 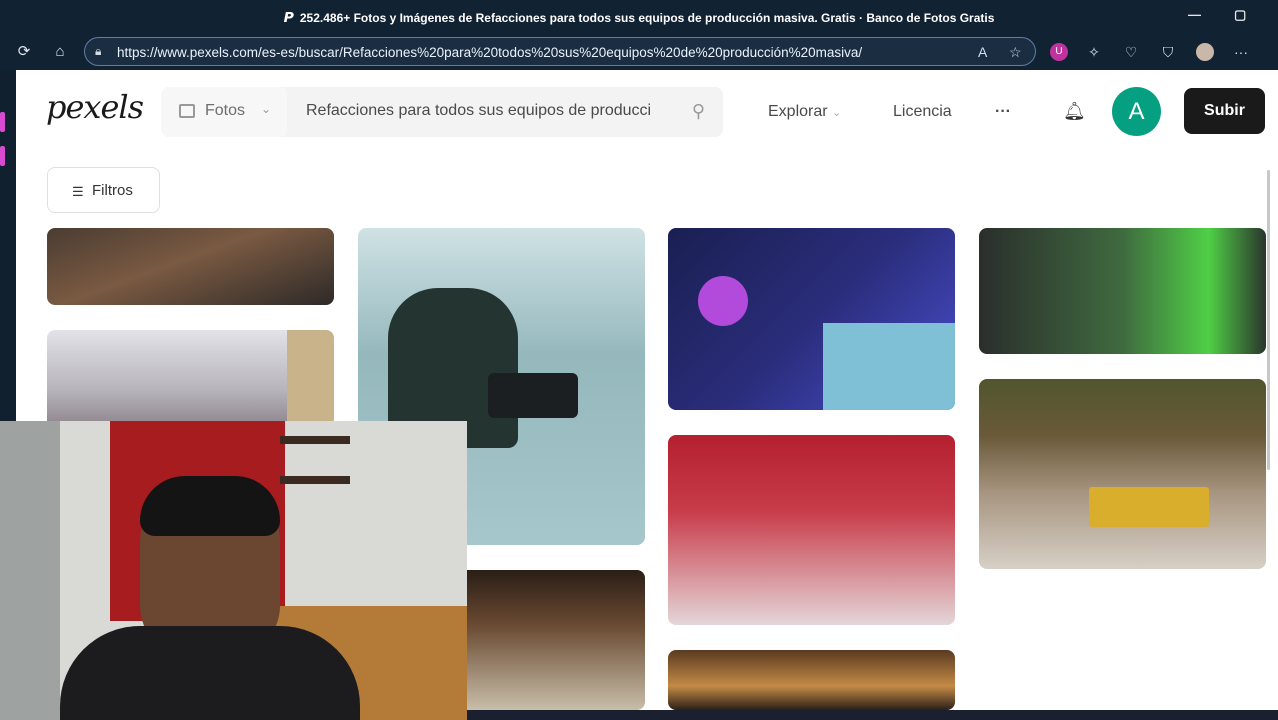 What do you see at coordinates (288, 17) in the screenshot?
I see `pexels-favicon-icon: 𝙋` at bounding box center [288, 17].